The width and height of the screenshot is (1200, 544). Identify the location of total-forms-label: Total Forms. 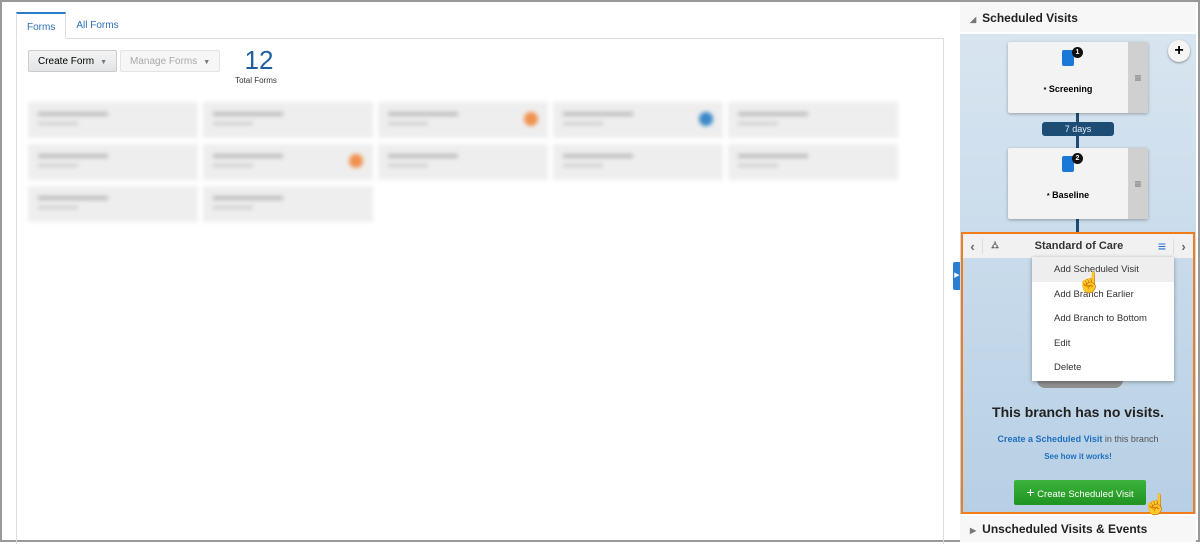
(256, 80).